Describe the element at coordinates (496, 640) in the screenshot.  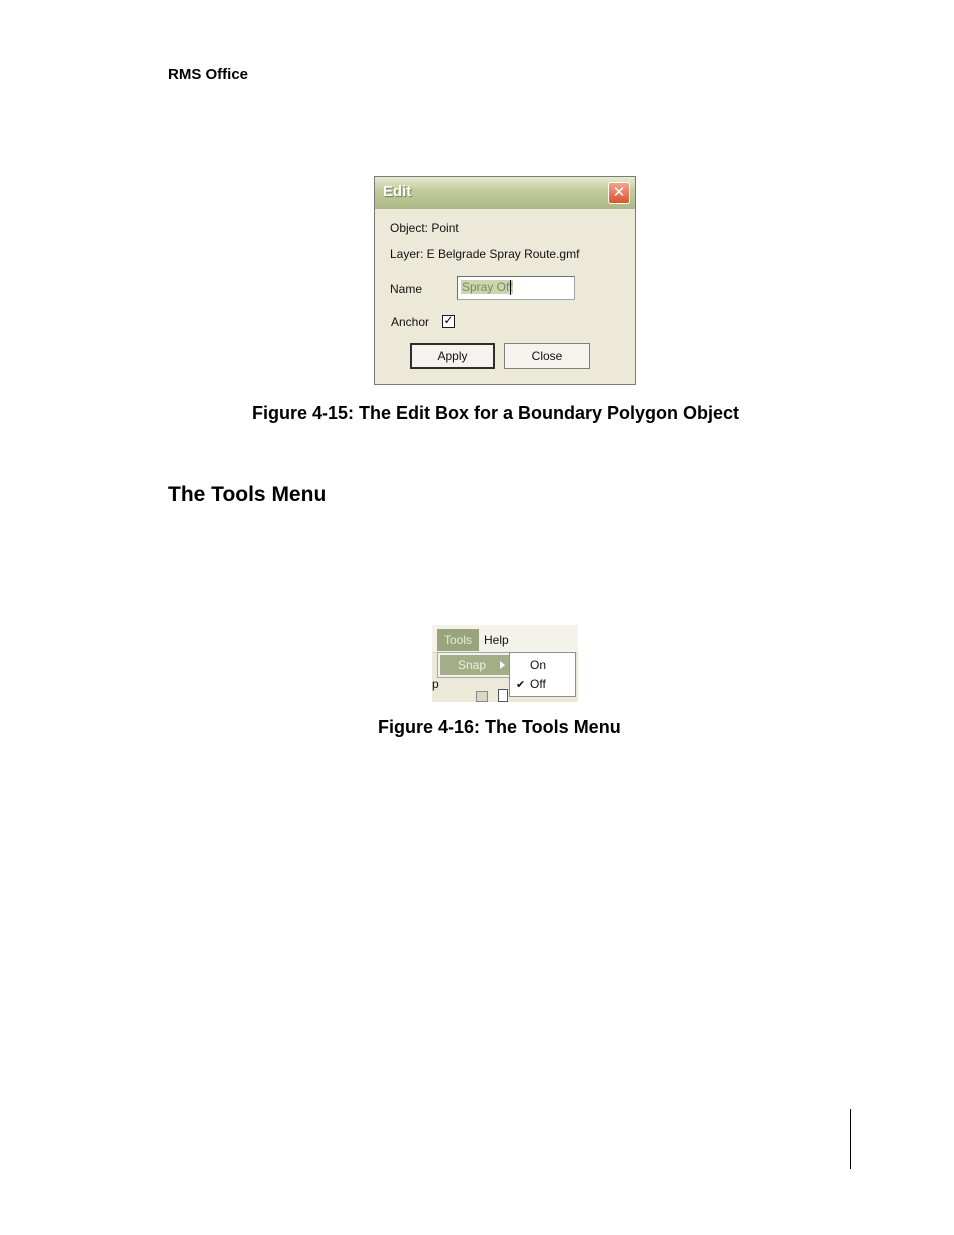
I see `menu-help: Help` at that location.